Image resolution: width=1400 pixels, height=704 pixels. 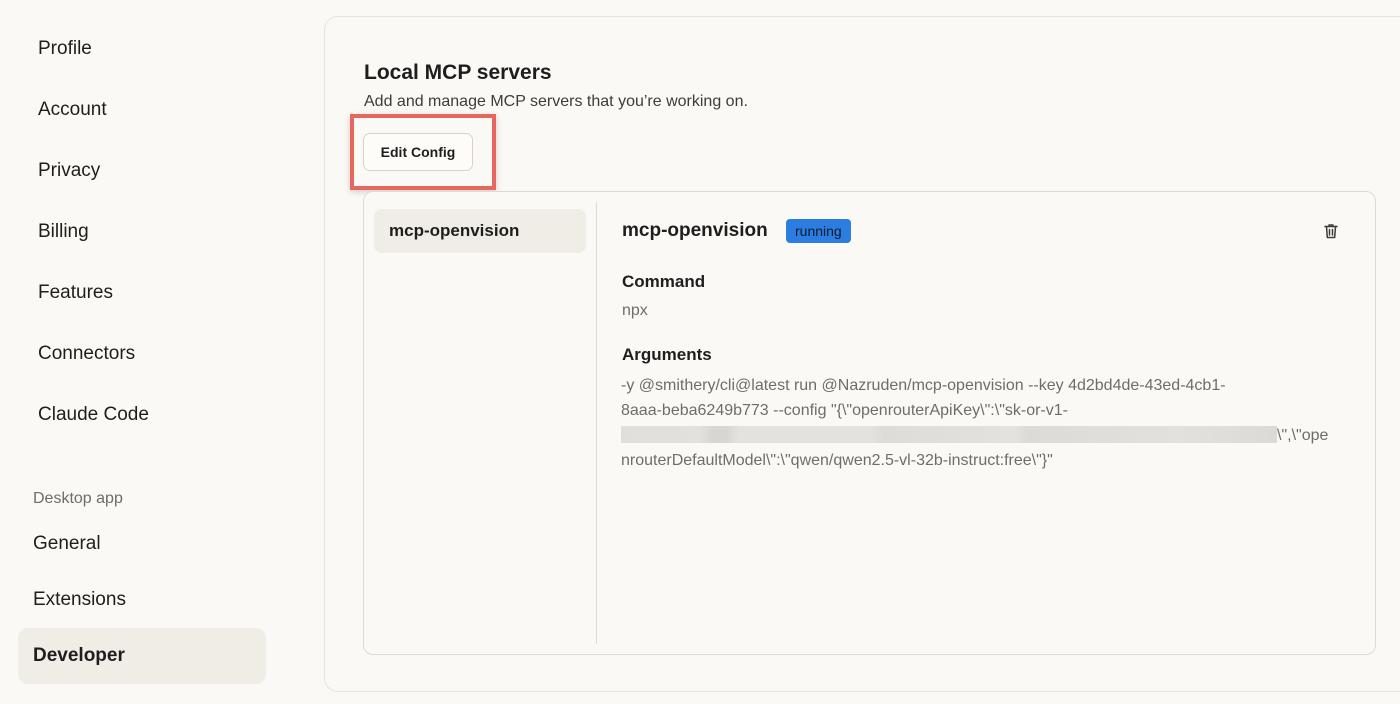 I want to click on arguments-line-3: \",\"ope, so click(x=1303, y=435).